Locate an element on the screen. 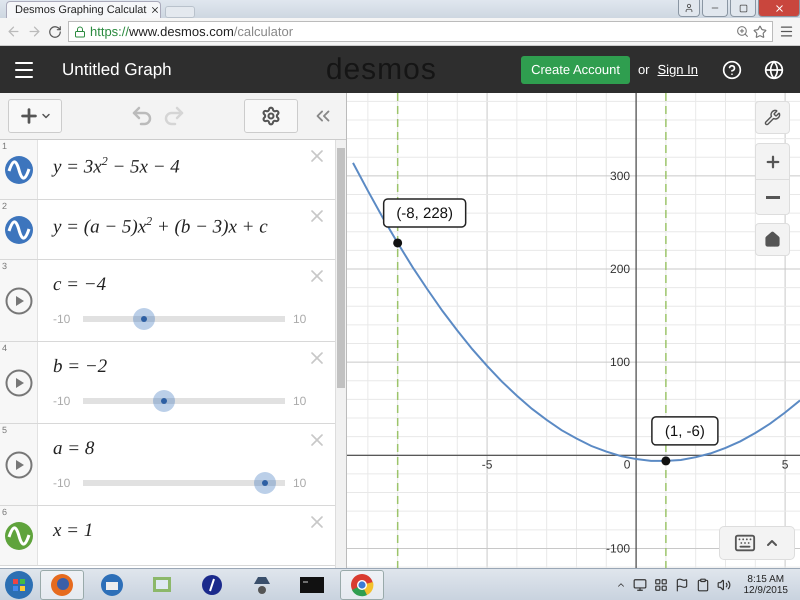 The height and width of the screenshot is (600, 800). tick-label: 5 is located at coordinates (785, 464).